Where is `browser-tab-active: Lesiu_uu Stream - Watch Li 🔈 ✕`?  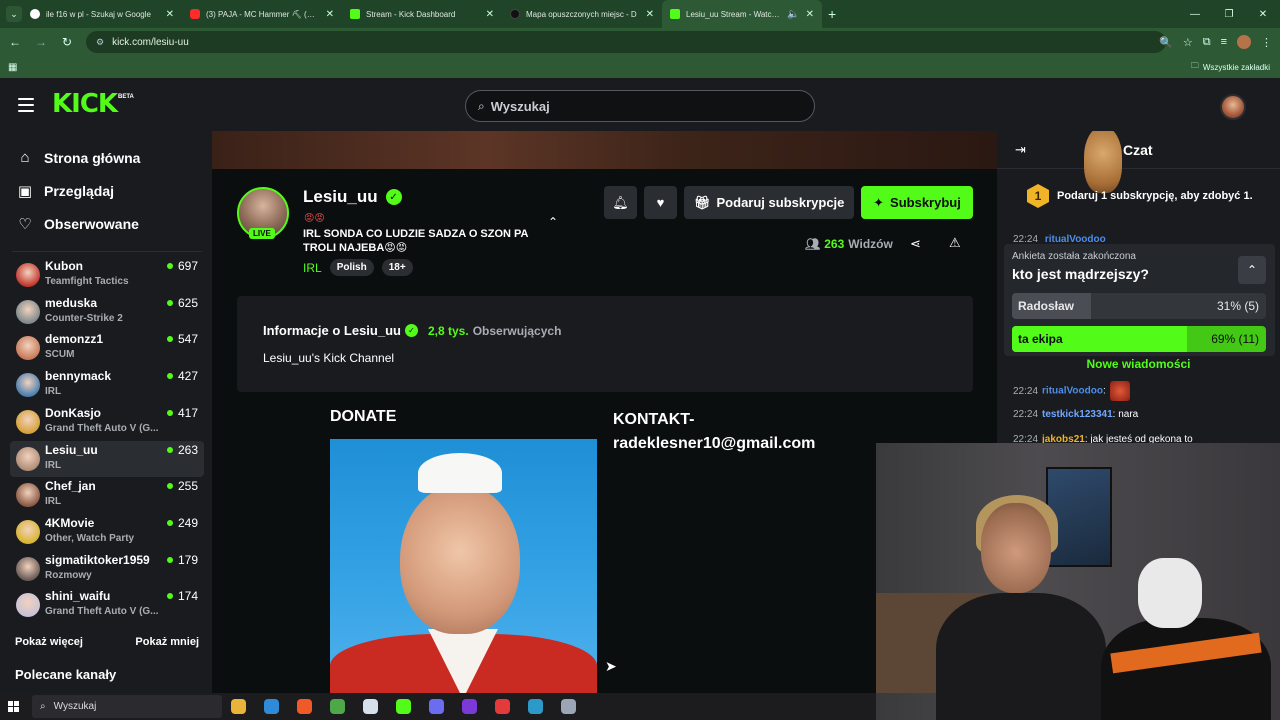
browser-tab-active: Lesiu_uu Stream - Watch Li 🔈 ✕ is located at coordinates (742, 14).